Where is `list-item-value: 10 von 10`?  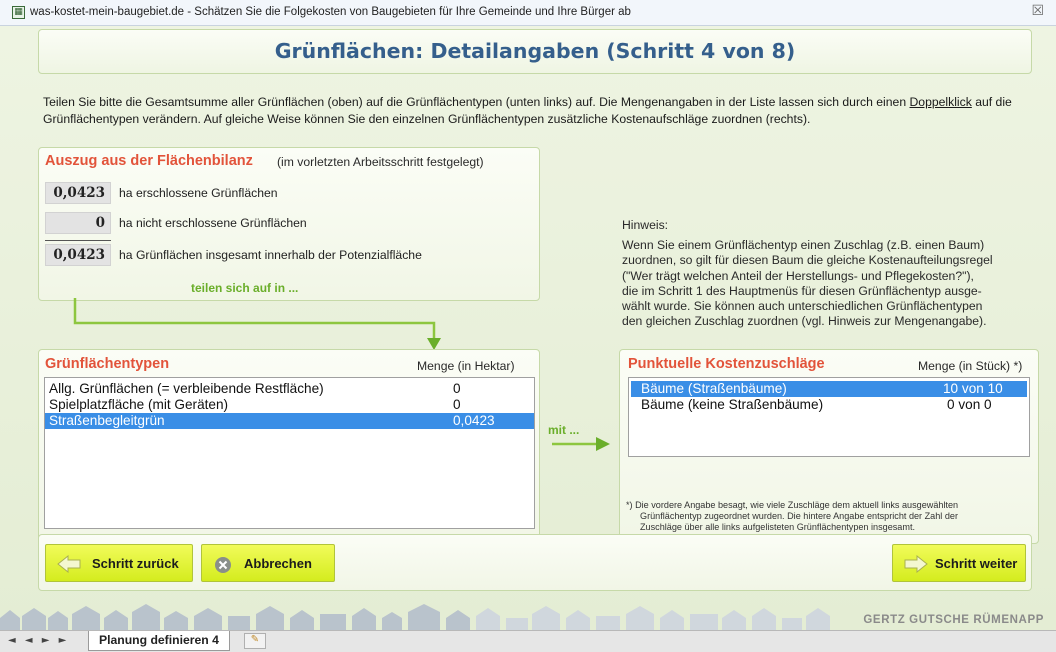 list-item-value: 10 von 10 is located at coordinates (973, 388).